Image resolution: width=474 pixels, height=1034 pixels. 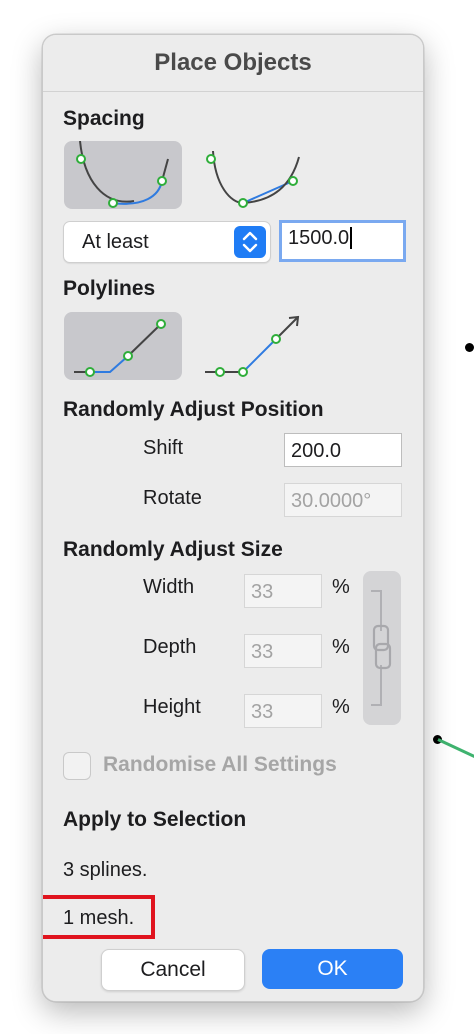 I want to click on polylines-follow-button, so click(x=123, y=346).